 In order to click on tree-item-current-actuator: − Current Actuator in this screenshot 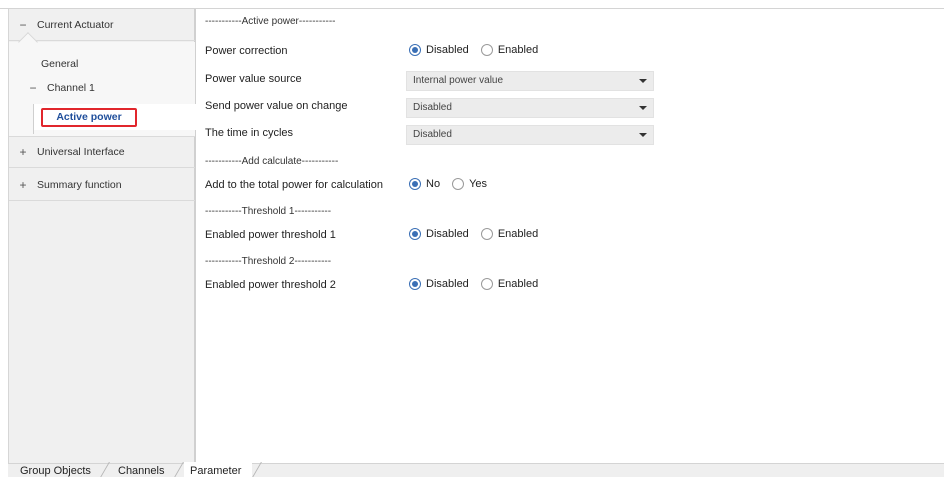, I will do `click(102, 25)`.